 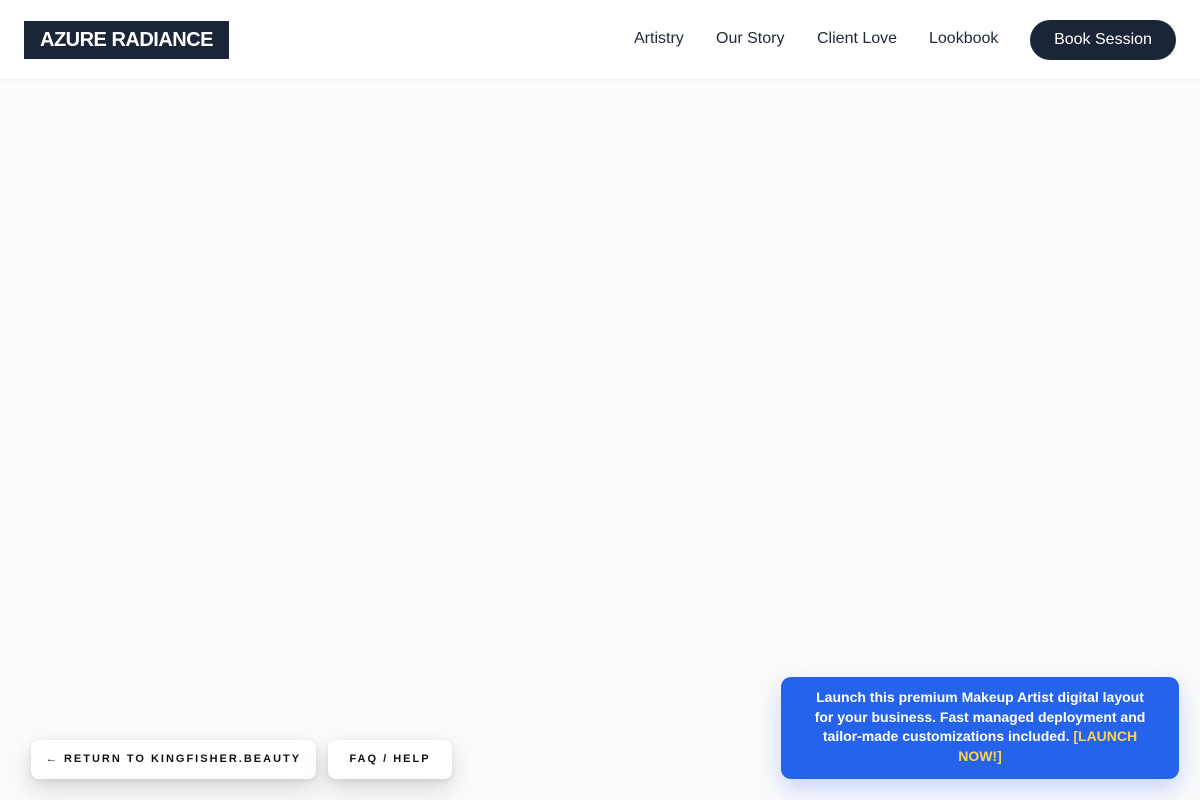 I want to click on nav-link-client-love: Client Love, so click(x=857, y=39).